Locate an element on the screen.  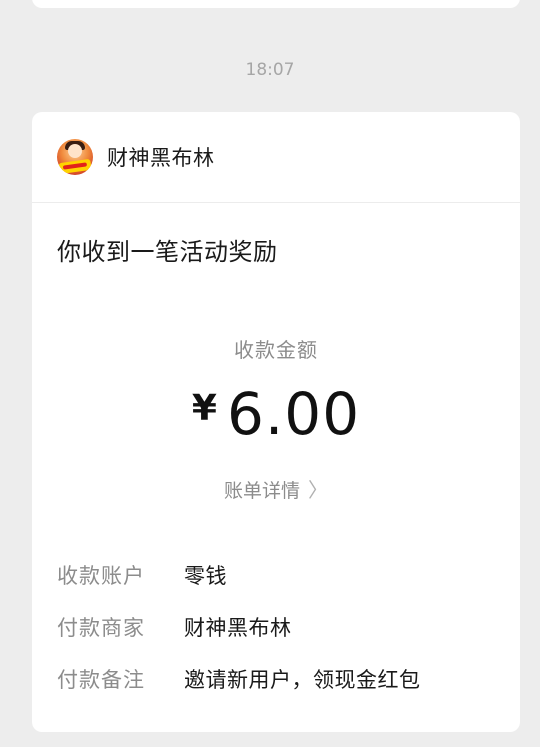
merchant-avatar is located at coordinates (75, 157).